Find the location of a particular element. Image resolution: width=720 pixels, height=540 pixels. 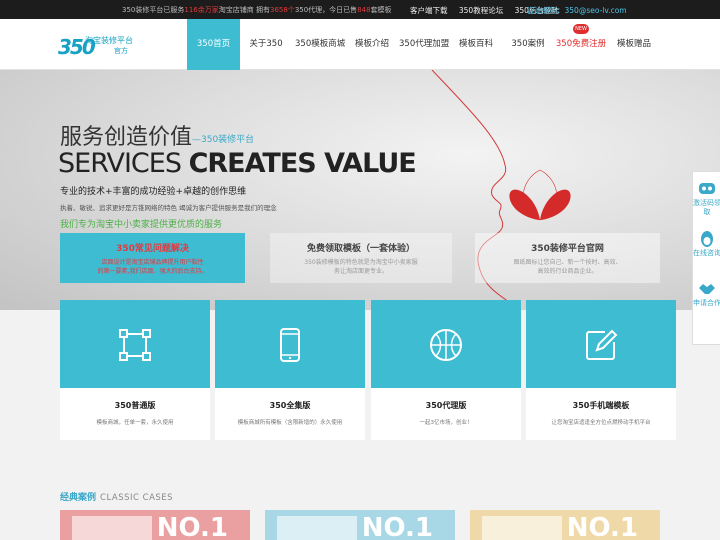

product-desc: 让您淘宝店适逢全方位点燃移动手机平台 is located at coordinates (601, 423).